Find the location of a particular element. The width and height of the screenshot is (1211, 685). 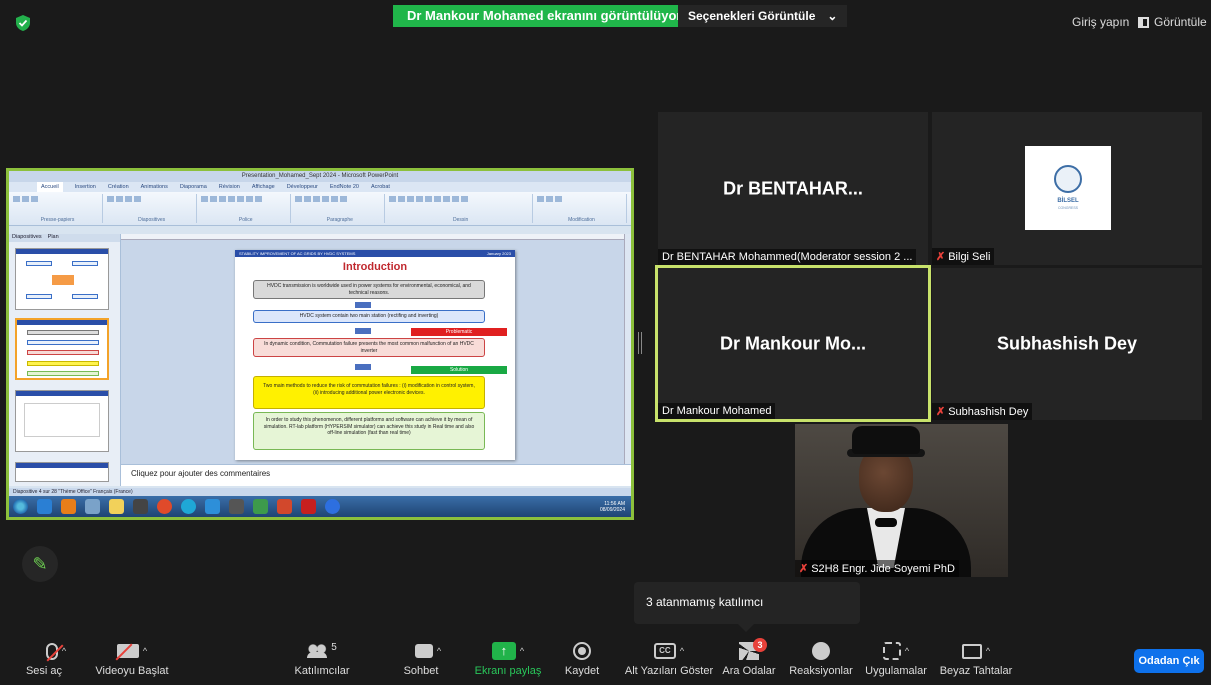

participant-tile-mankour-active-speaker: Dr Mankour Mo... Dr Mankour Mohamed is located at coordinates (793, 343).